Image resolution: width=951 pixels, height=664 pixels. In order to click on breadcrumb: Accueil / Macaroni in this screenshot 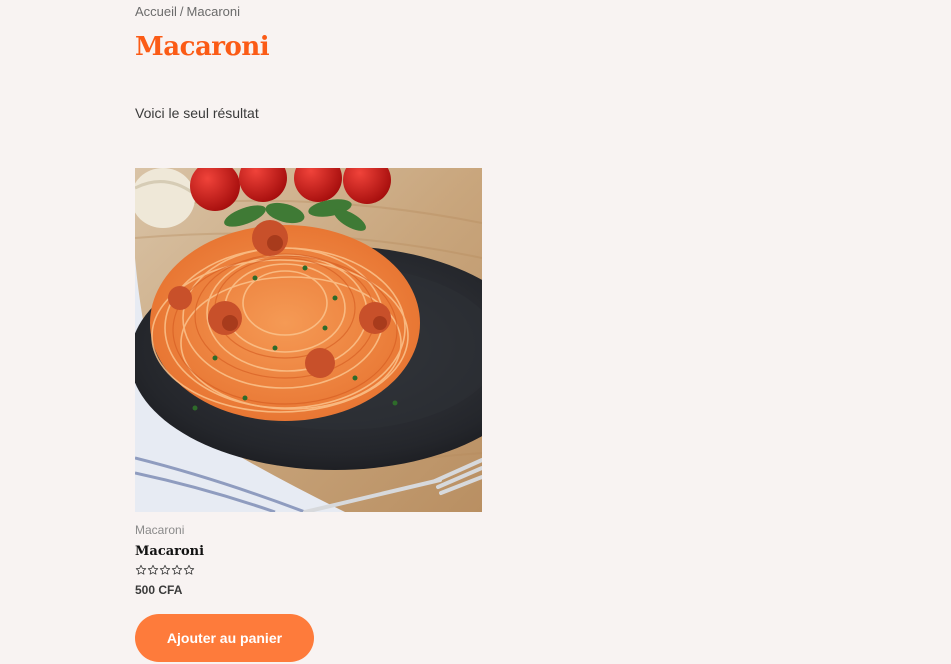, I will do `click(187, 11)`.